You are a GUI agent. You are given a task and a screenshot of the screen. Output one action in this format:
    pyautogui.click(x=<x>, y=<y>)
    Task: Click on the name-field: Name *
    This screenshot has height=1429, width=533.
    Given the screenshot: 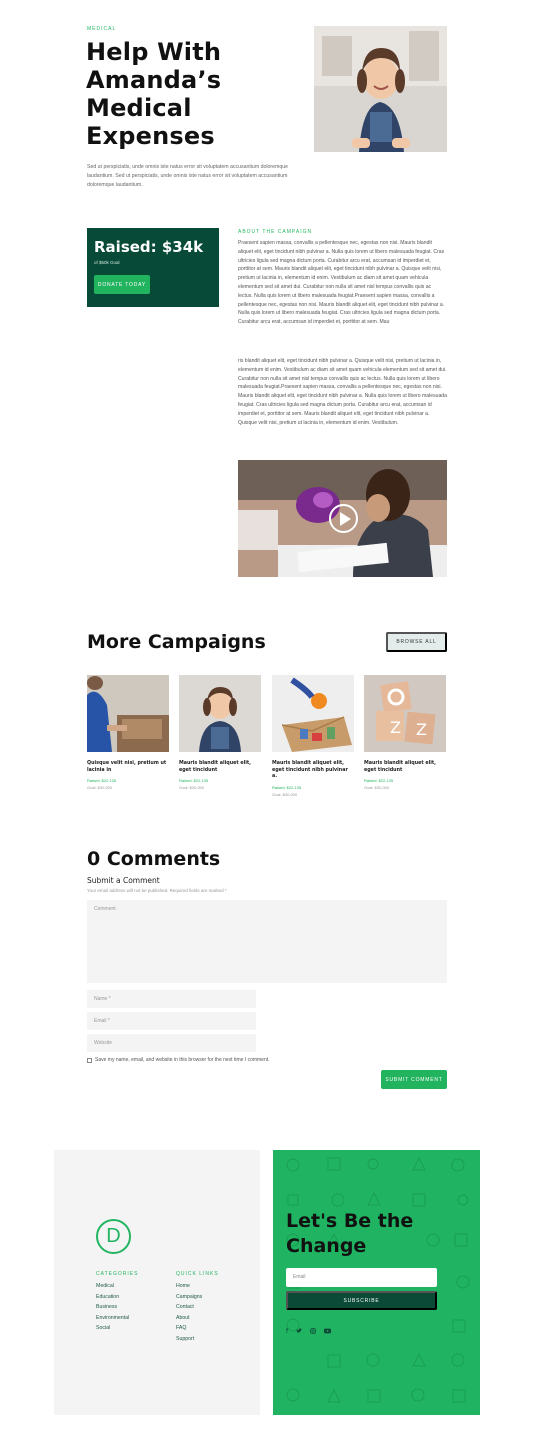 What is the action you would take?
    pyautogui.click(x=171, y=999)
    